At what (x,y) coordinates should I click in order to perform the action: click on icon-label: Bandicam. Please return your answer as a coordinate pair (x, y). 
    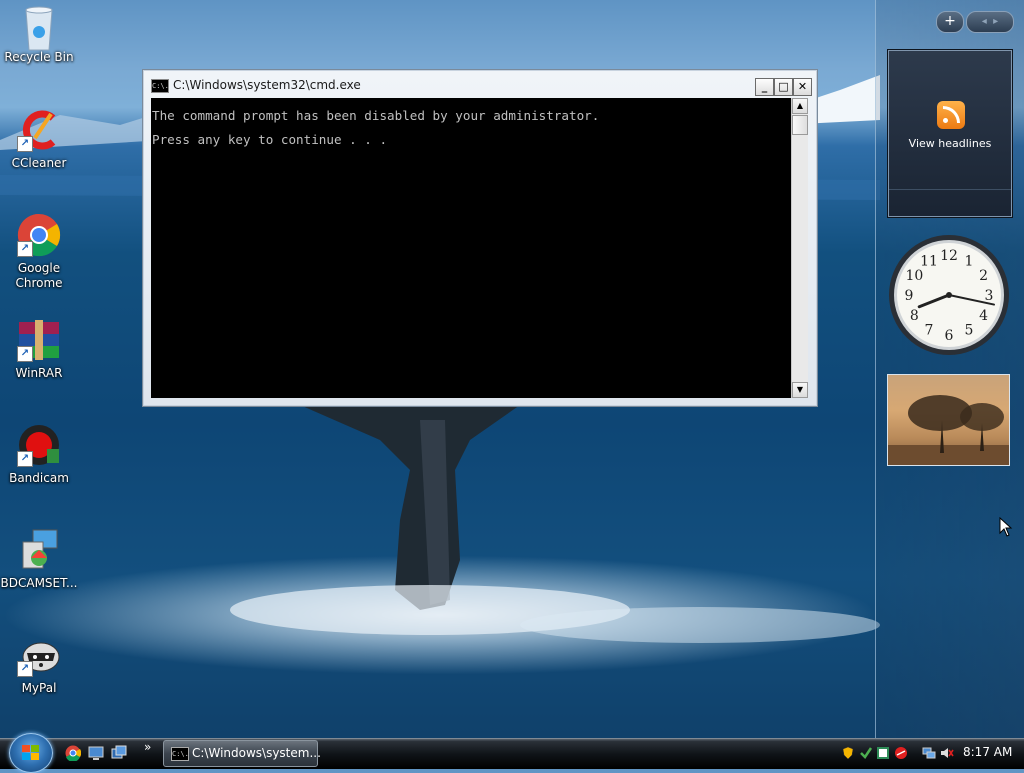
    Looking at the image, I should click on (39, 478).